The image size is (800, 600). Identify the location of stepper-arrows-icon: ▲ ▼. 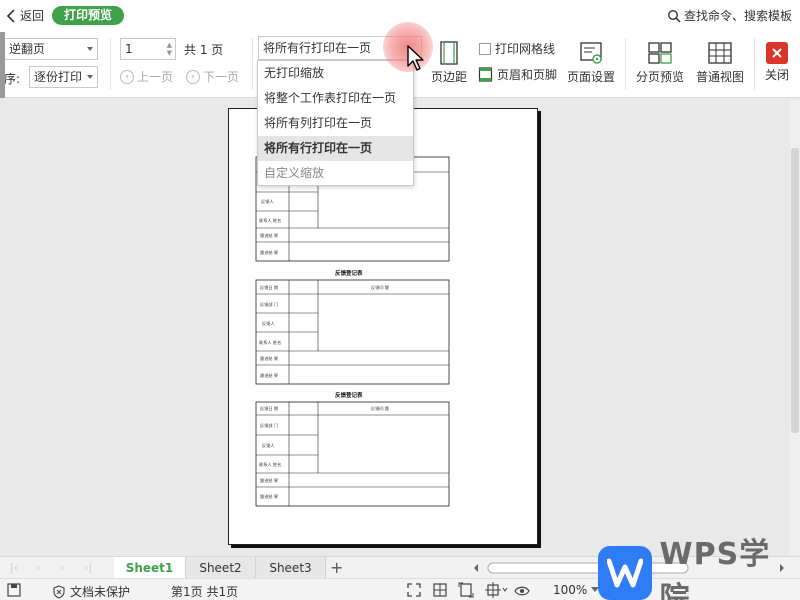
(169, 49).